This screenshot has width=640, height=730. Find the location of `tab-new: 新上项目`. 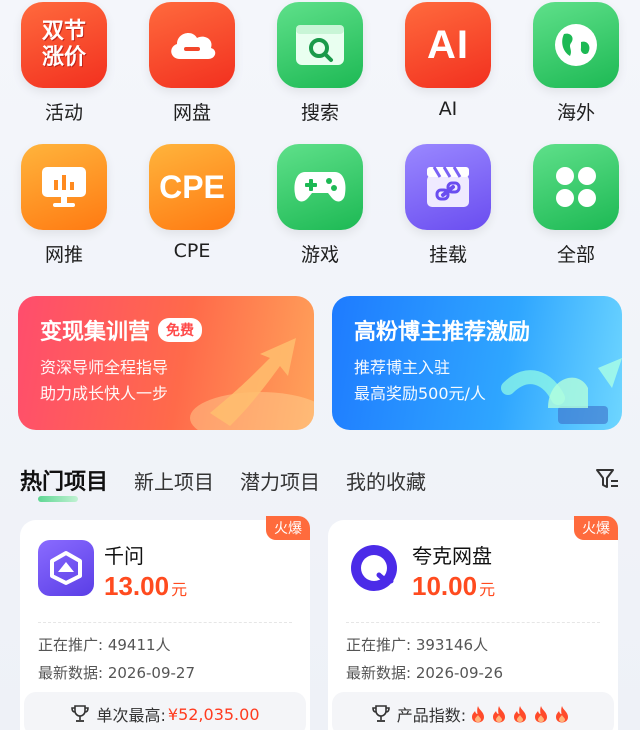

tab-new: 新上项目 is located at coordinates (174, 480).